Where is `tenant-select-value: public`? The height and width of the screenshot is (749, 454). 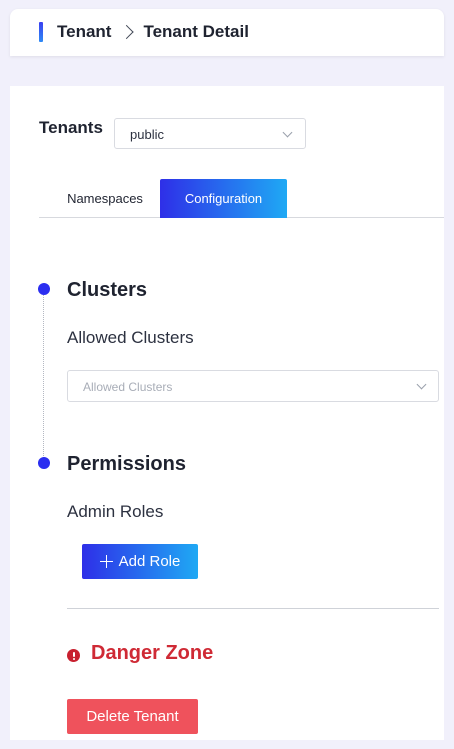 tenant-select-value: public is located at coordinates (147, 134).